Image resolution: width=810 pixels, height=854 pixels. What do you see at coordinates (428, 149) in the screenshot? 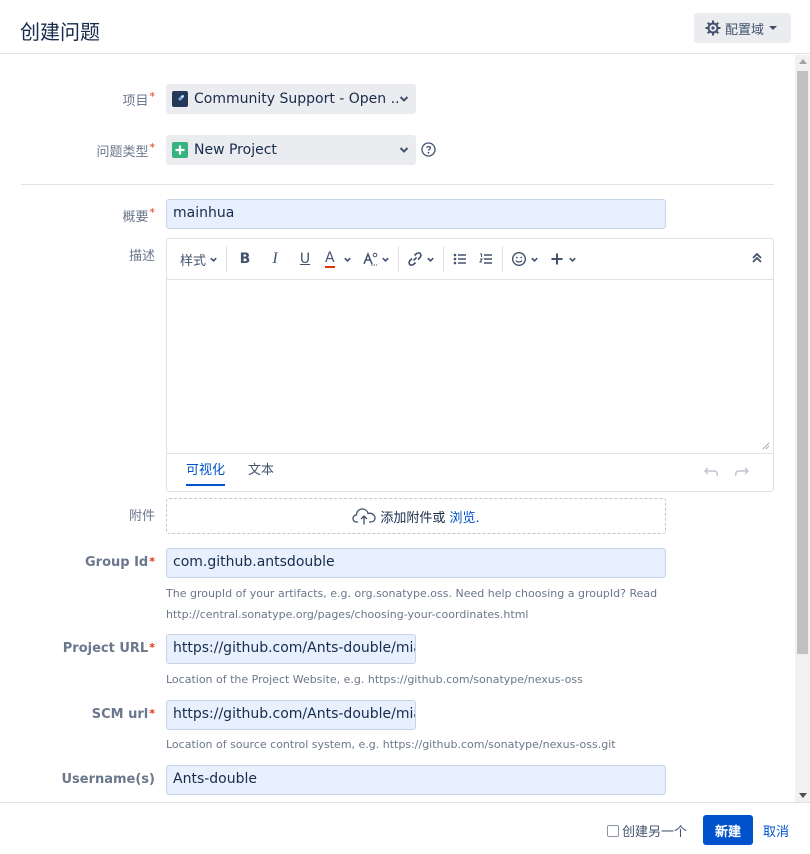
I see `help-icon` at bounding box center [428, 149].